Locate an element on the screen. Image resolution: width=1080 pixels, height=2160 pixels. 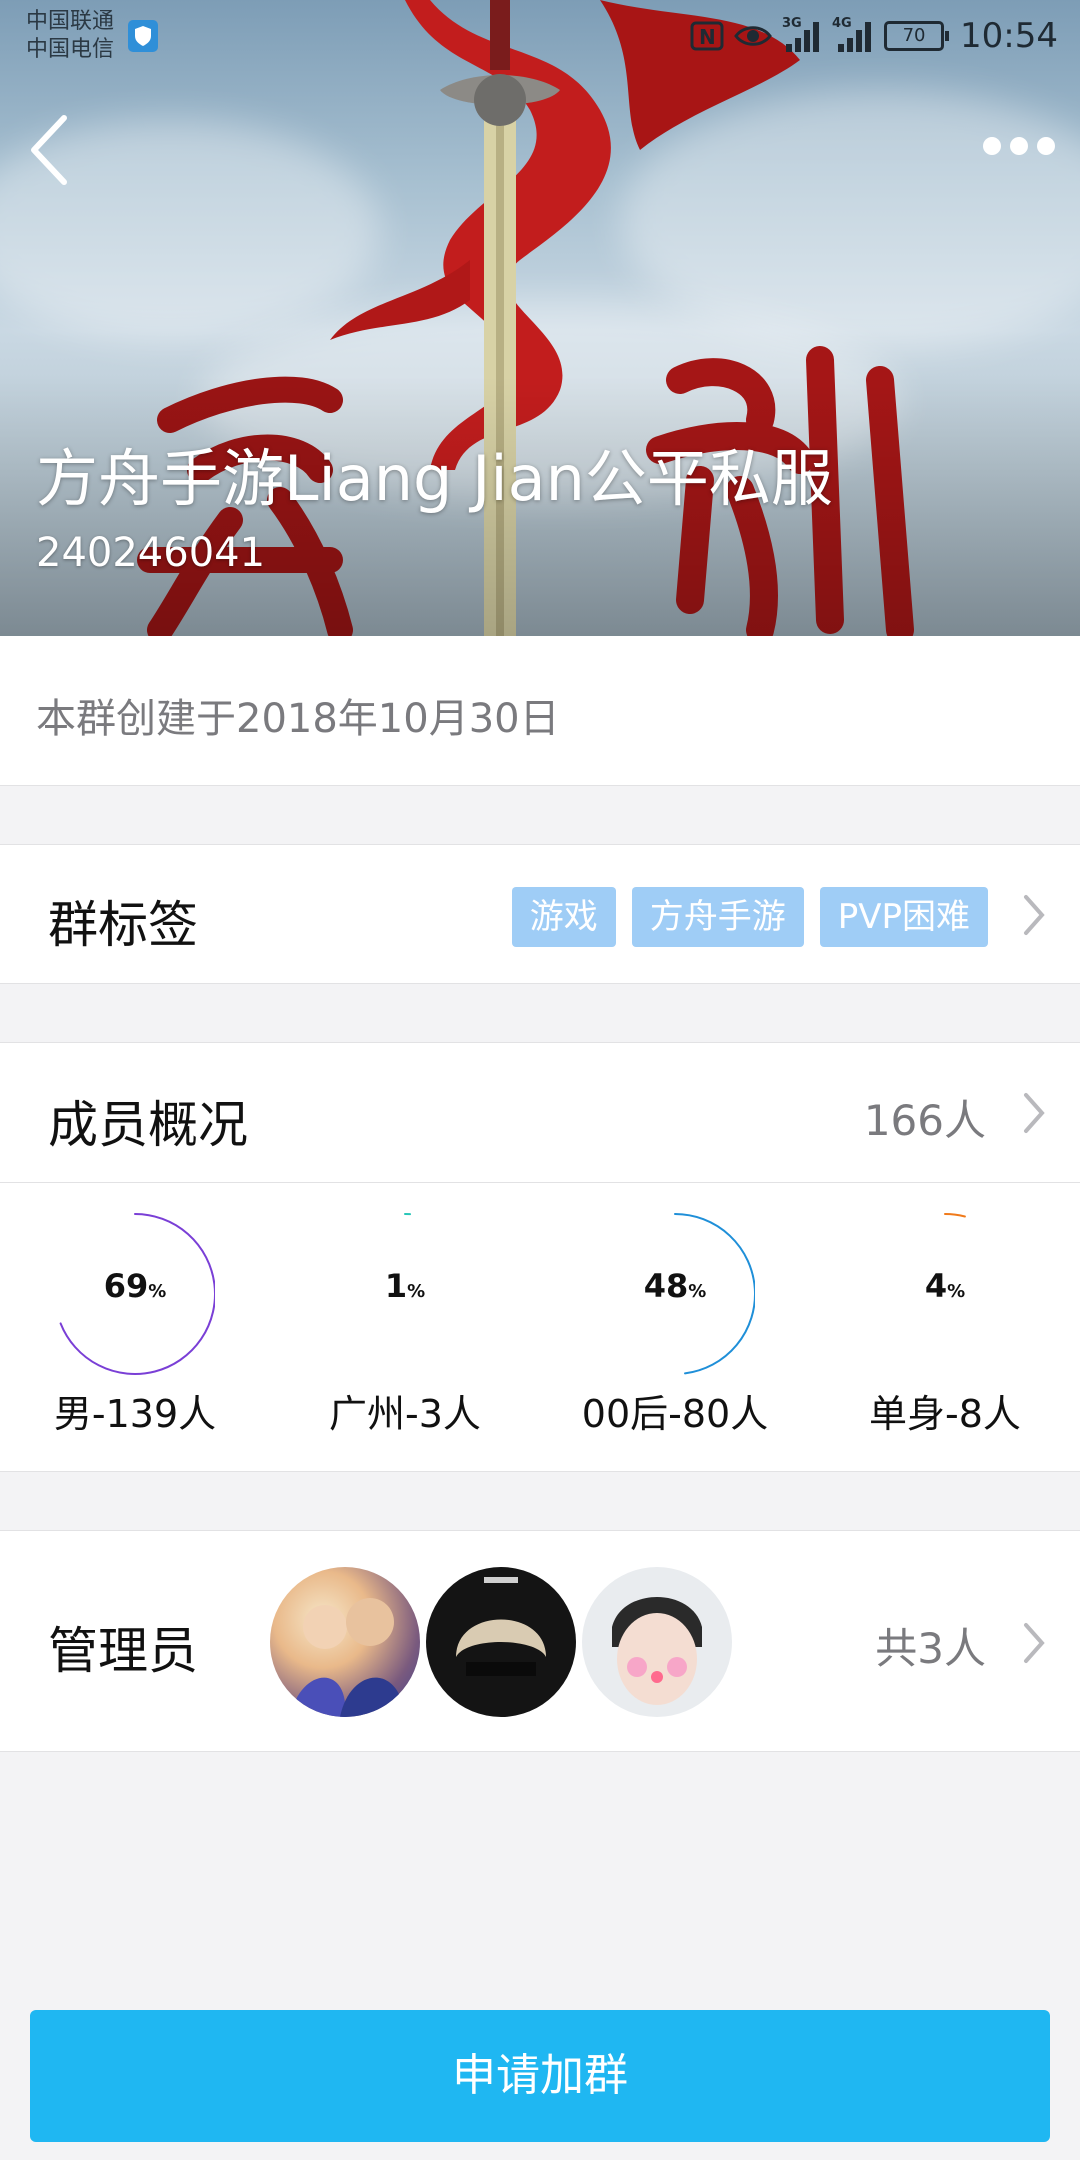
stat-location: 1% 广州-3人 is located at coordinates (405, 1328).